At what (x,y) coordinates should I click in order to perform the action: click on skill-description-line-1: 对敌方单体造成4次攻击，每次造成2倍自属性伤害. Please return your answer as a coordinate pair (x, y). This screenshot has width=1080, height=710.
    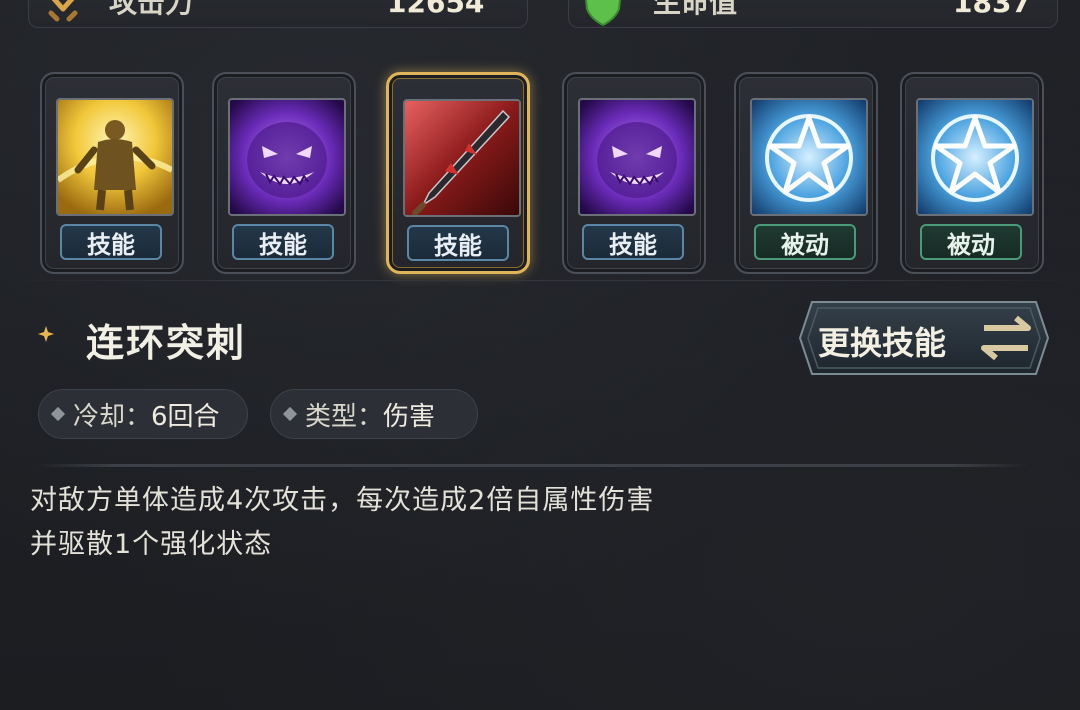
    Looking at the image, I should click on (342, 500).